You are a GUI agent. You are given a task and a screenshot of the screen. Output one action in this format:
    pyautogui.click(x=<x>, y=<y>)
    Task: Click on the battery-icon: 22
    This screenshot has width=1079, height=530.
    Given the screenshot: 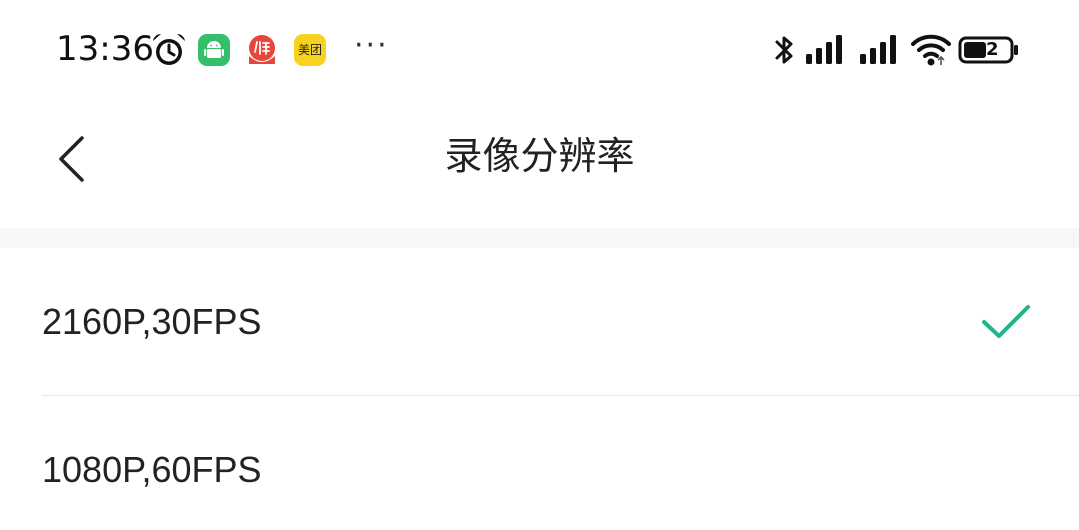 What is the action you would take?
    pyautogui.click(x=989, y=50)
    